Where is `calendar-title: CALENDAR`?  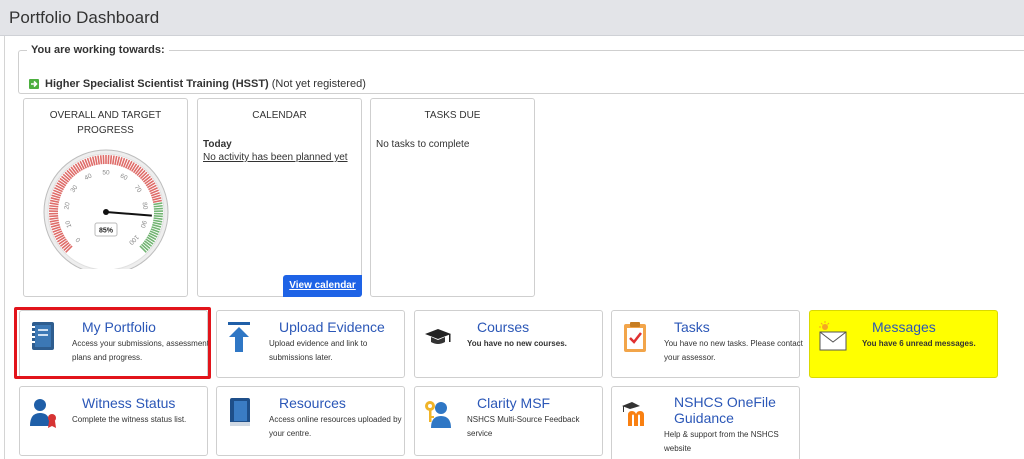
calendar-title: CALENDAR is located at coordinates (279, 115).